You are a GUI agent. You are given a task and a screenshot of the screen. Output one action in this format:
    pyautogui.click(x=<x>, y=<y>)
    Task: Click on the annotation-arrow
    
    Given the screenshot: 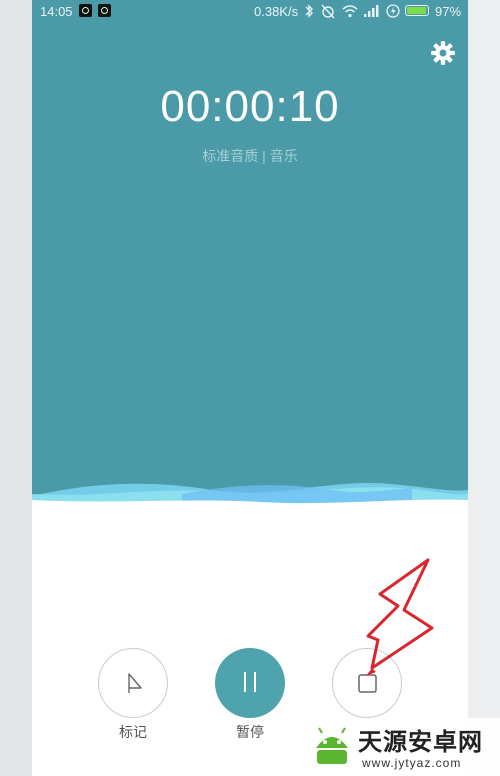 What is the action you would take?
    pyautogui.click(x=400, y=617)
    